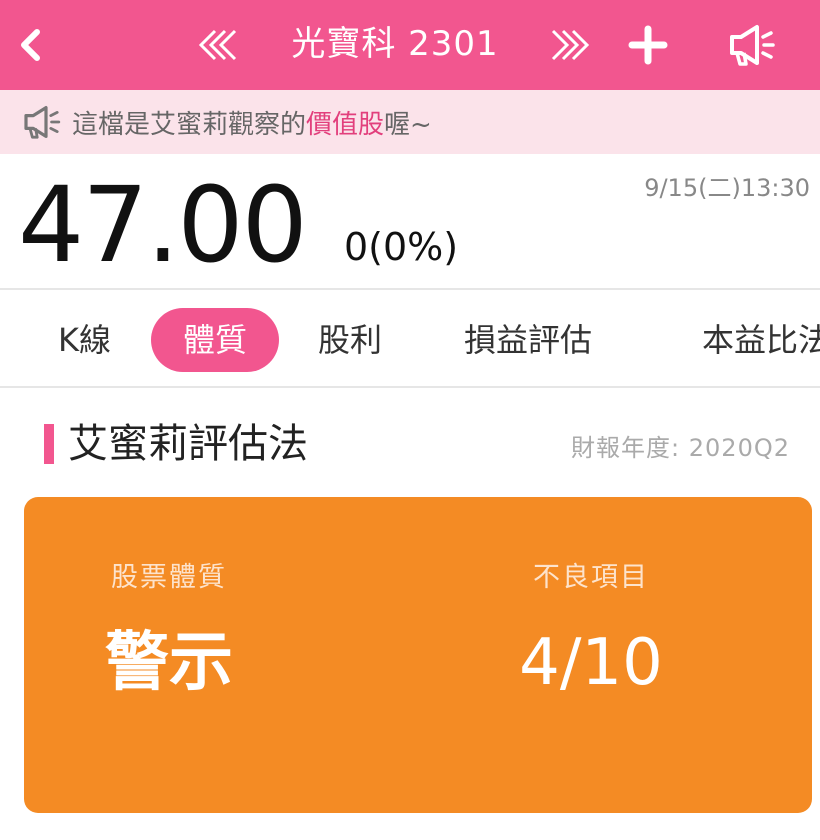 Image resolution: width=820 pixels, height=840 pixels. What do you see at coordinates (49, 444) in the screenshot?
I see `section-accent-bar` at bounding box center [49, 444].